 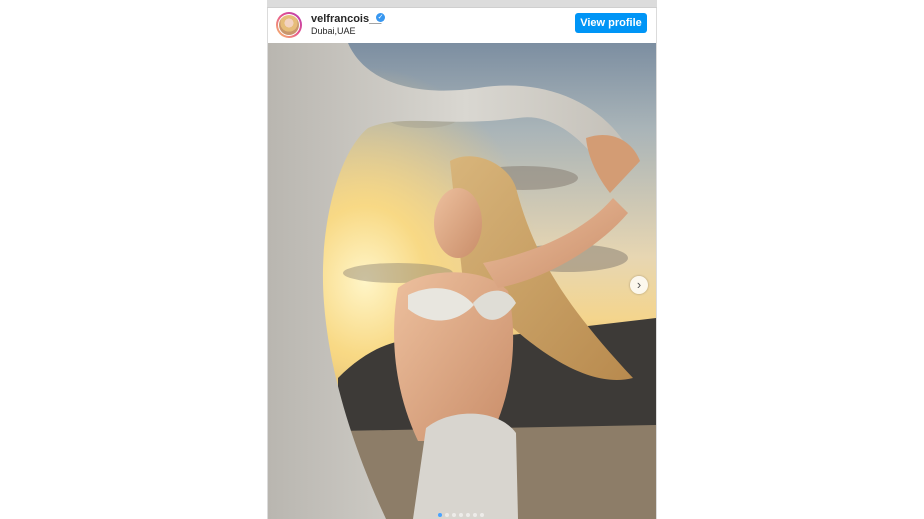 I want to click on next-slide-button: ›, so click(x=639, y=285).